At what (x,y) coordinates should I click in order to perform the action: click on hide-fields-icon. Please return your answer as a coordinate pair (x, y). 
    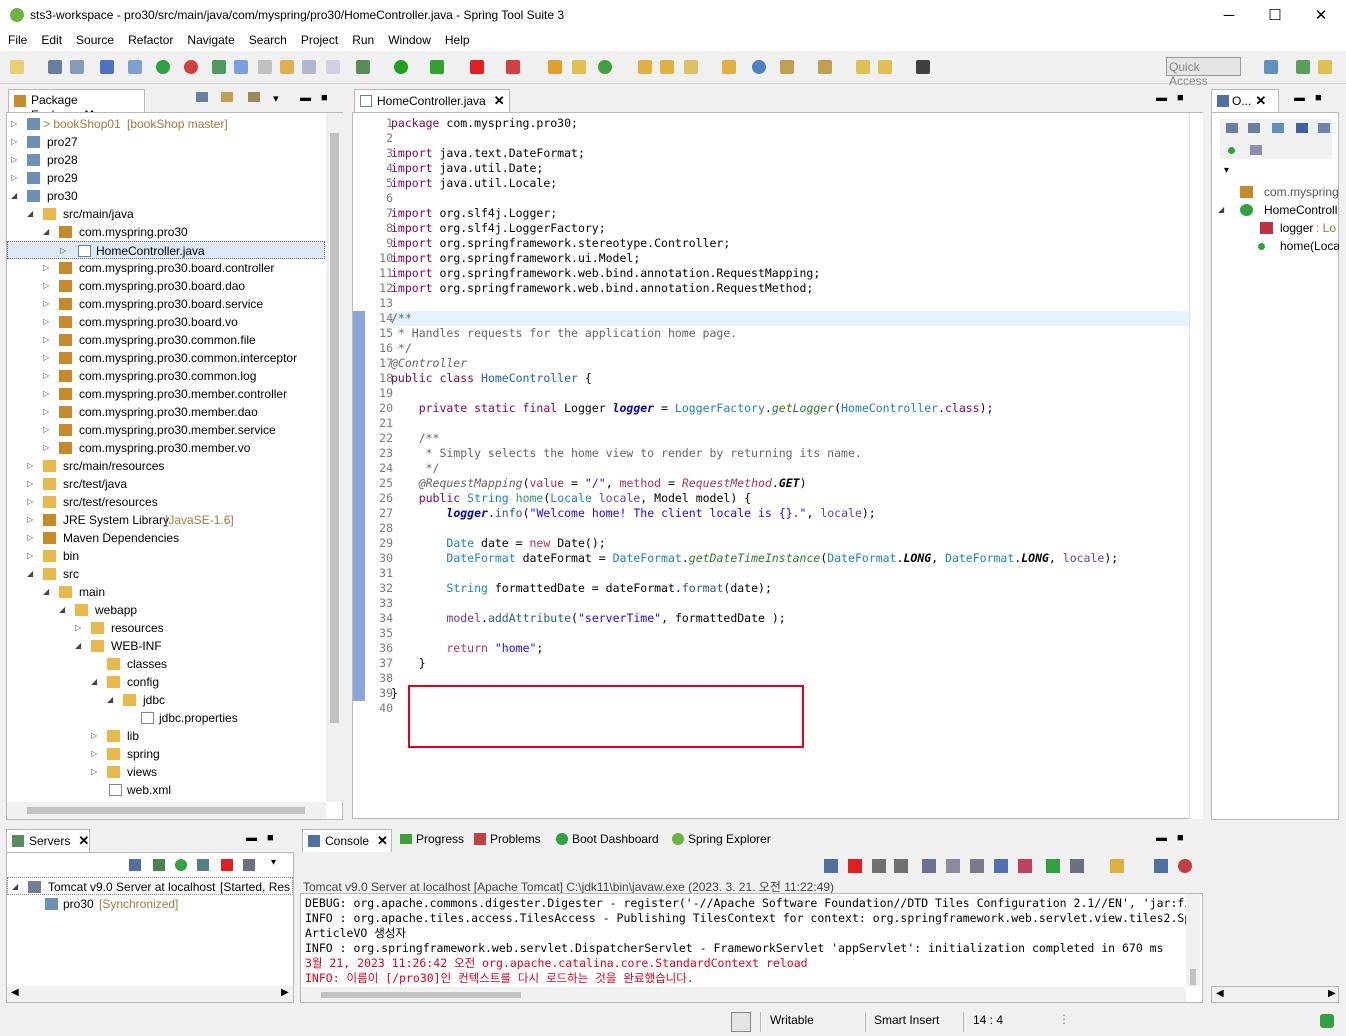
    Looking at the image, I should click on (1278, 128).